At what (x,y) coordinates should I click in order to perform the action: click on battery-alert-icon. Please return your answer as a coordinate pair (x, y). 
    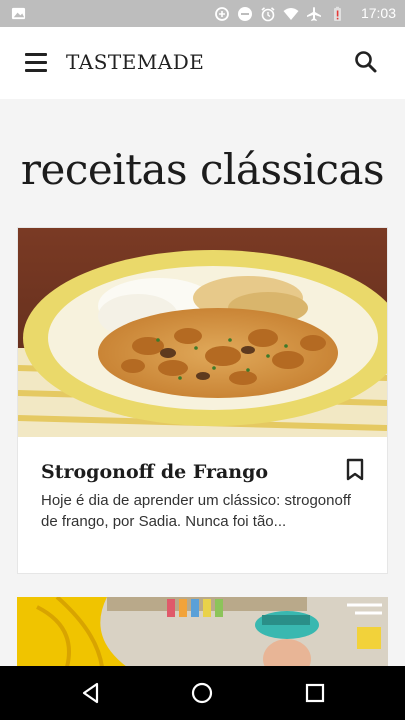
    Looking at the image, I should click on (337, 13).